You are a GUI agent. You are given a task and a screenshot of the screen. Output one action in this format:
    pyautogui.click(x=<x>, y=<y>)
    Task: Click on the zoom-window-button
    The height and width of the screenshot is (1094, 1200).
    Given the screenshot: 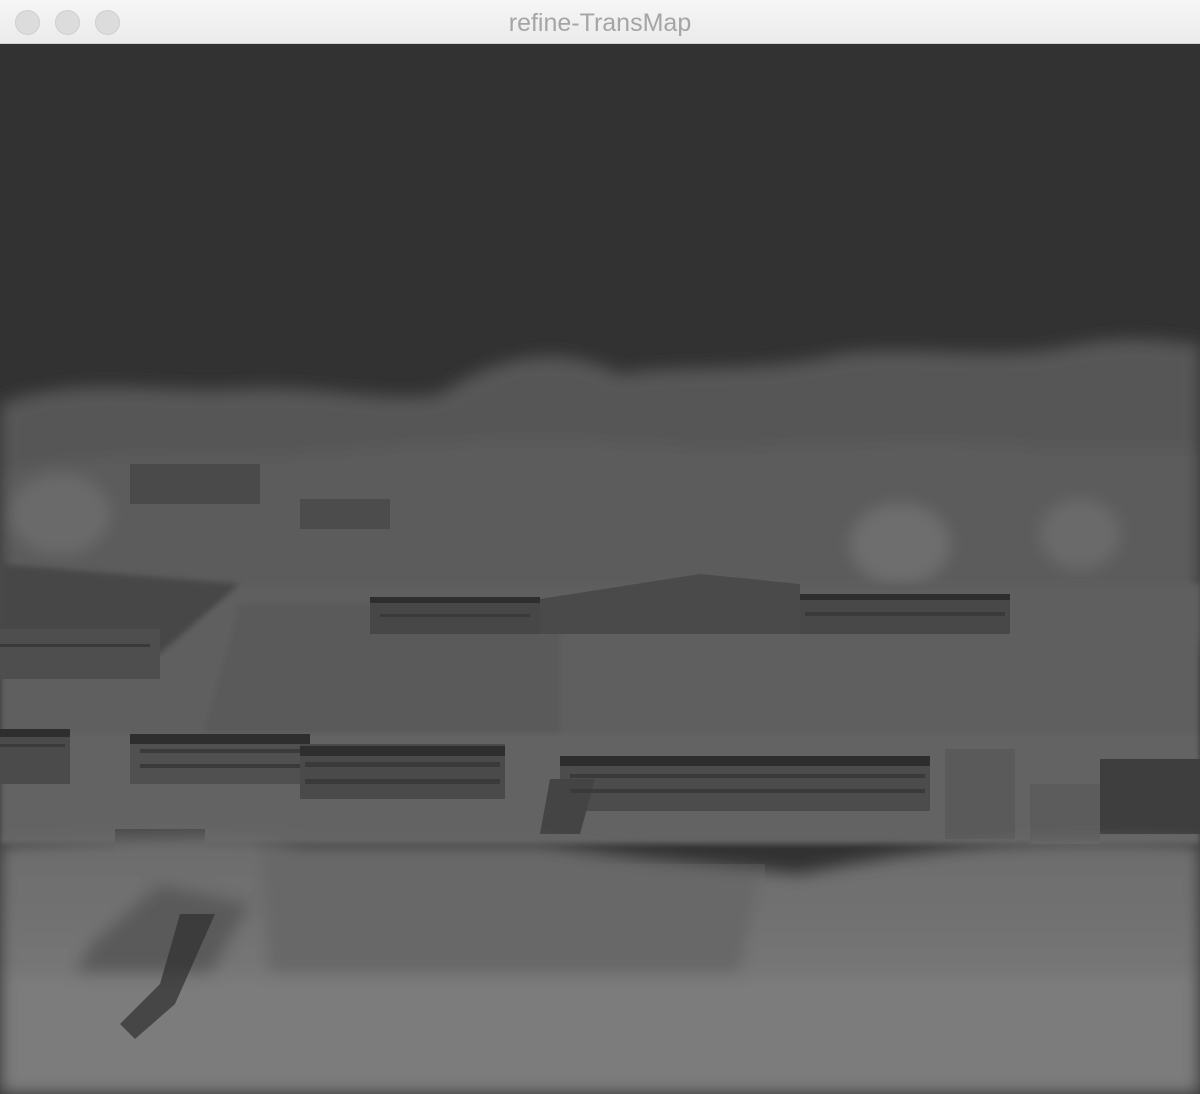 What is the action you would take?
    pyautogui.click(x=107, y=22)
    